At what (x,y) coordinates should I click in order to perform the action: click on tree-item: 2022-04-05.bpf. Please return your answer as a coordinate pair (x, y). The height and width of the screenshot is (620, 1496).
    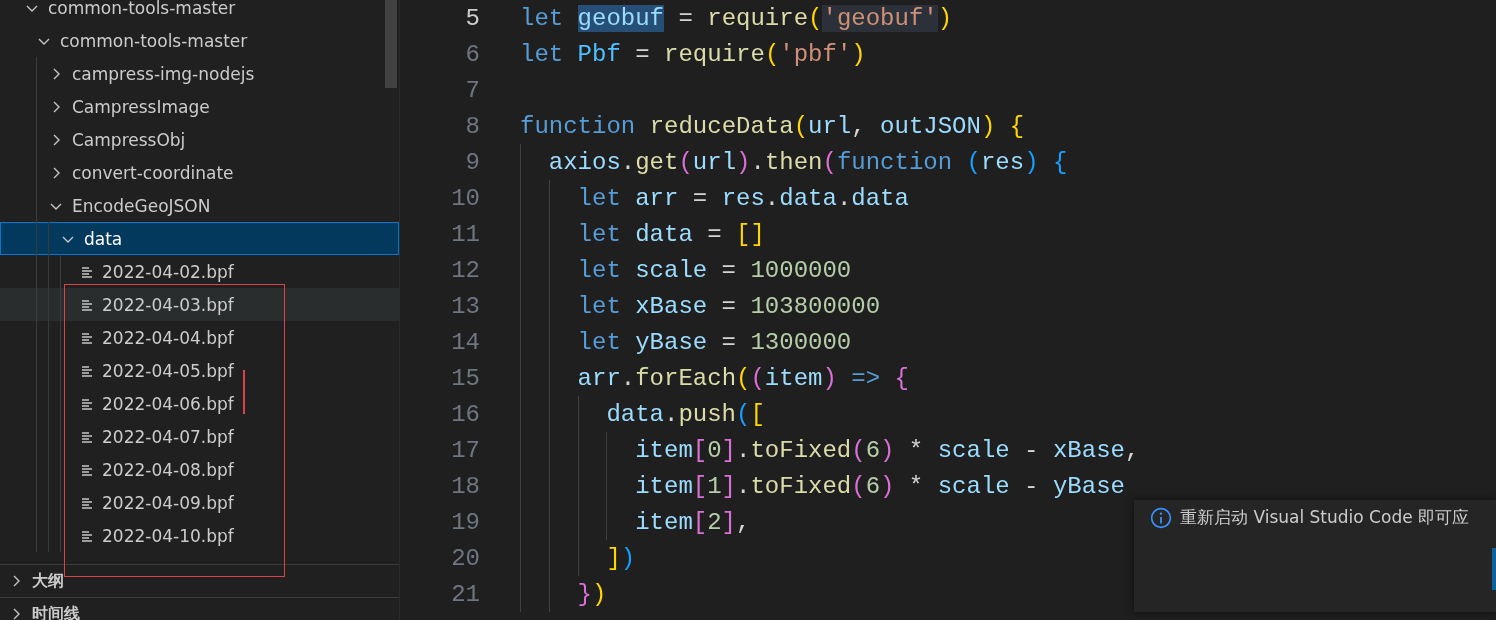
    Looking at the image, I should click on (199, 370).